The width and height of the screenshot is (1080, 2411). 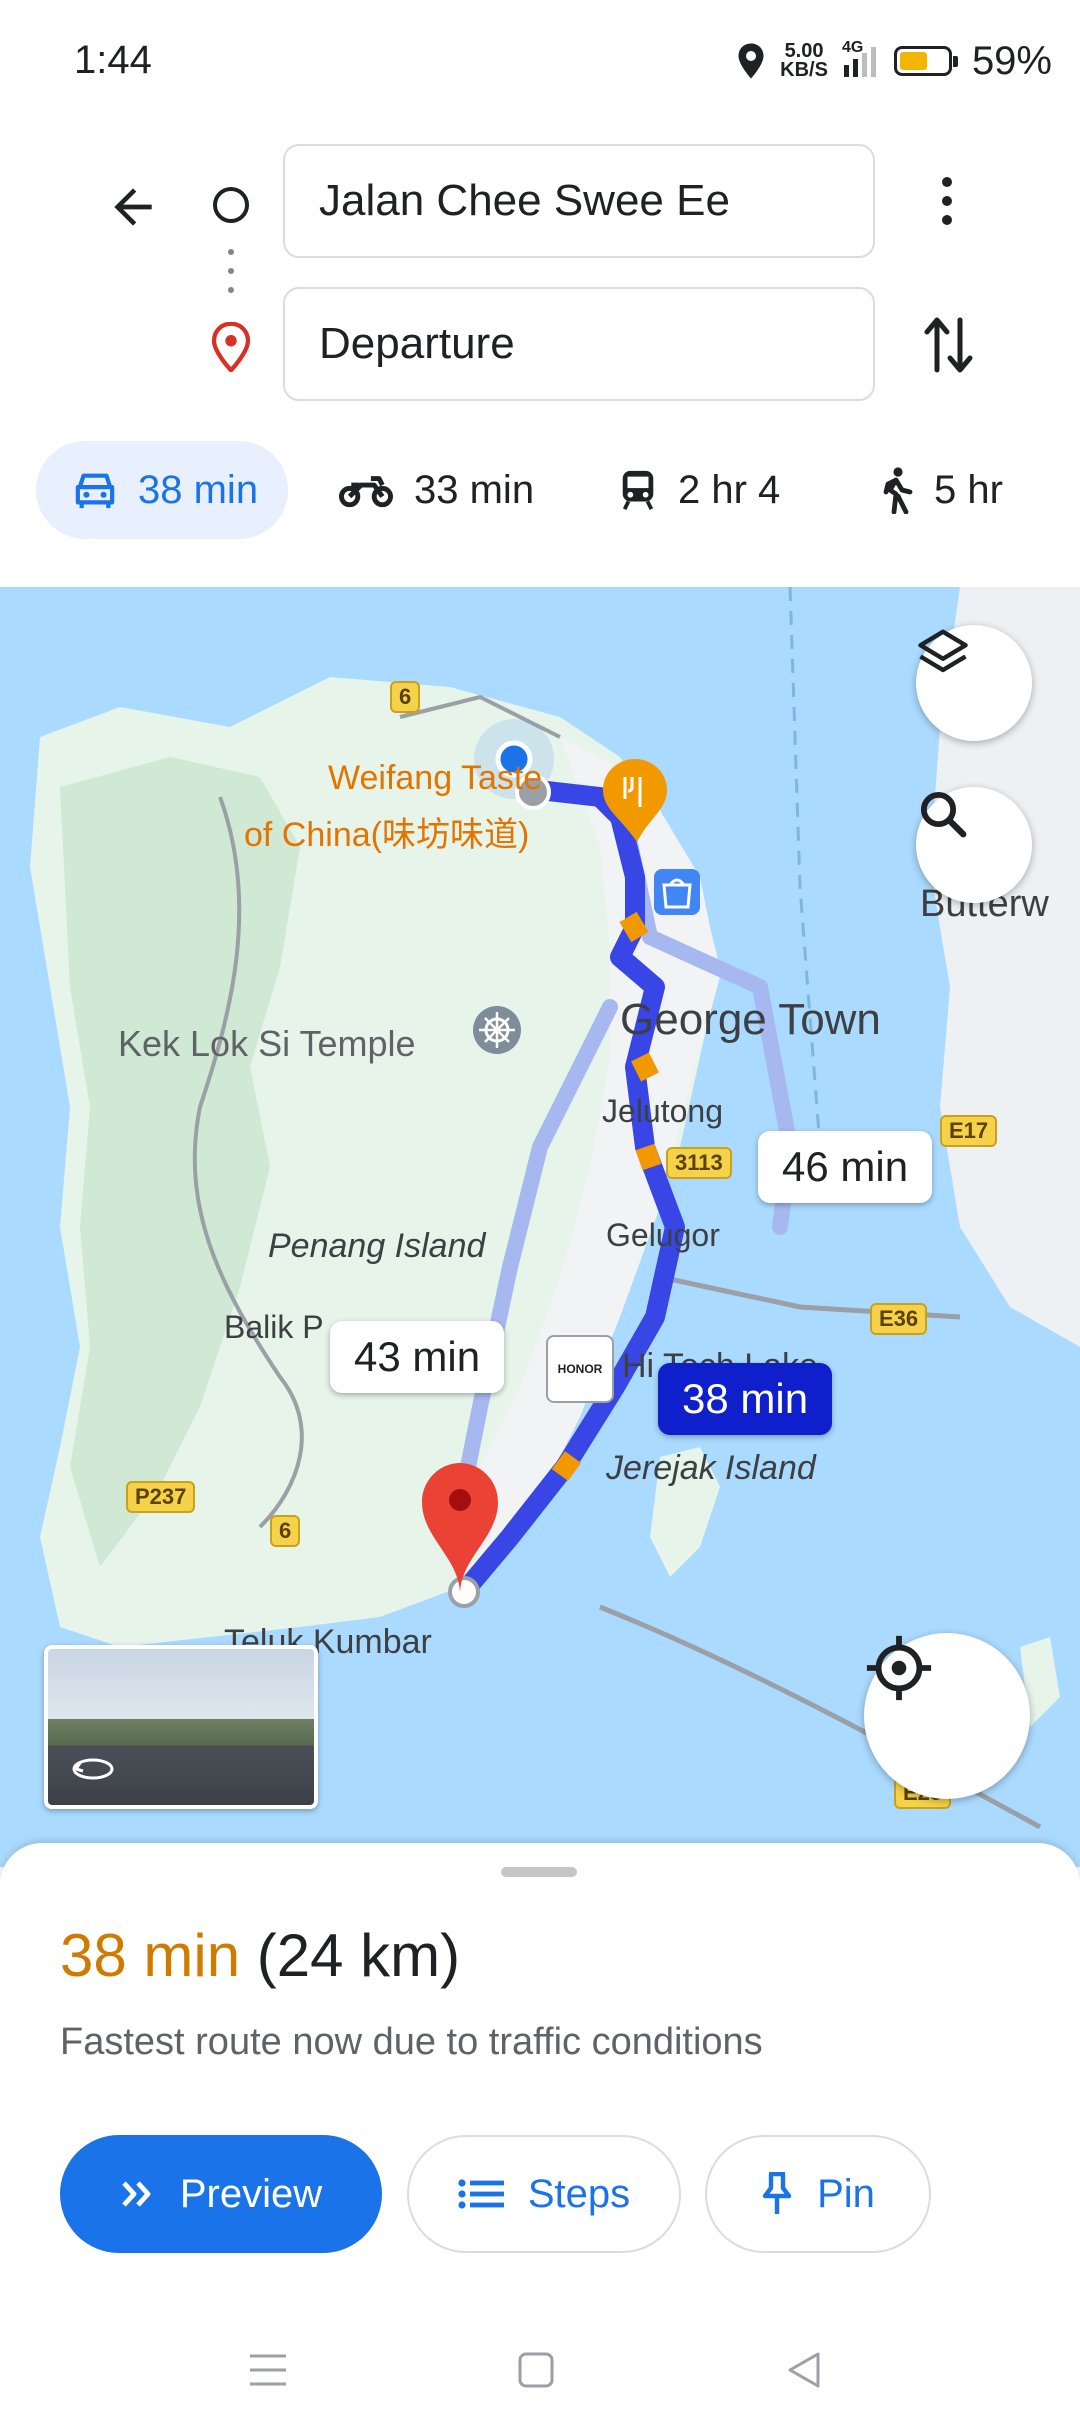 What do you see at coordinates (750, 1019) in the screenshot?
I see `map-label-george-town: George Town` at bounding box center [750, 1019].